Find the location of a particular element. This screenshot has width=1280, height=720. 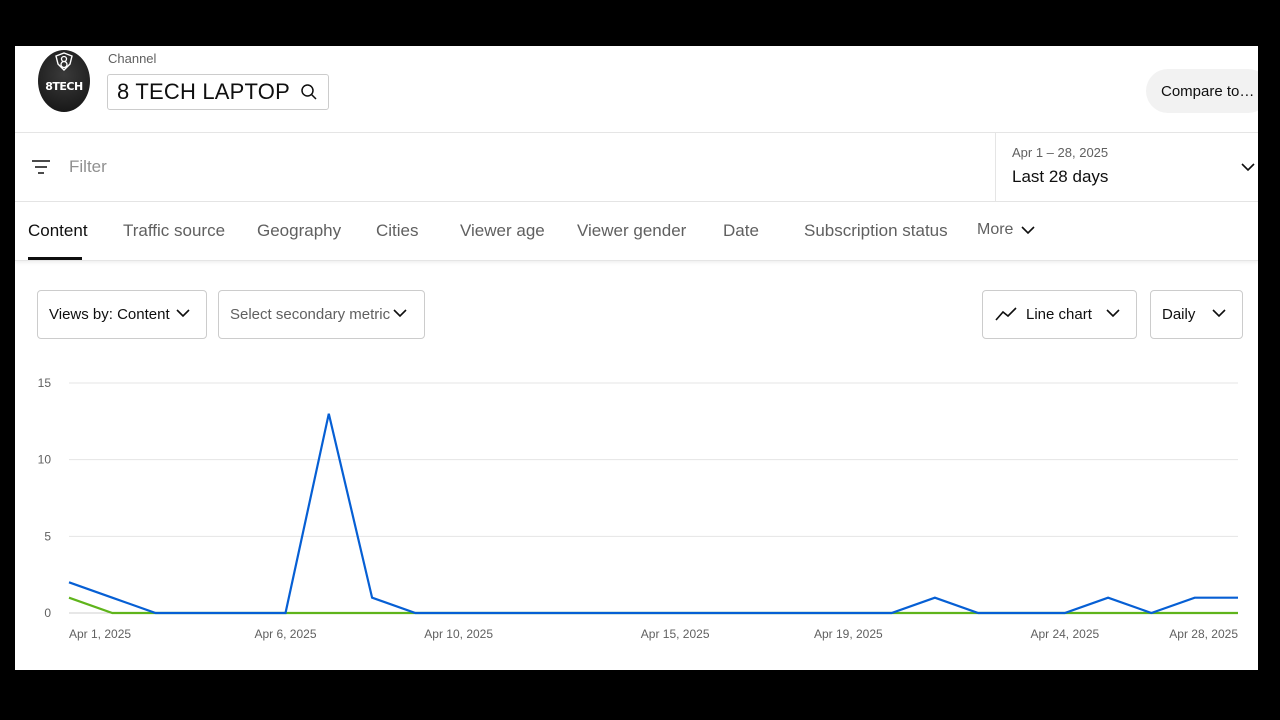

y-tick-label: 10 is located at coordinates (45, 460).